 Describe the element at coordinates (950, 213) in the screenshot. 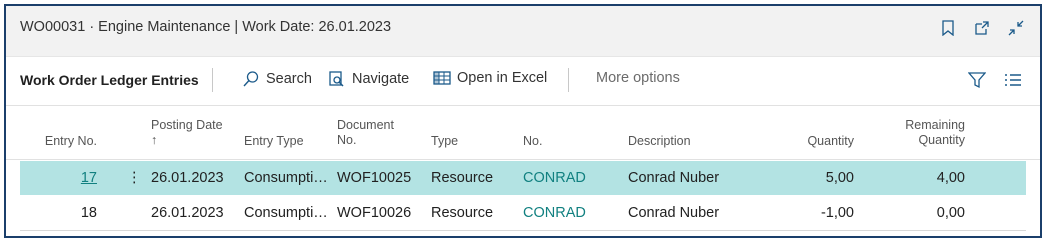

I see `remaining-quantity-cell: 0,00` at that location.